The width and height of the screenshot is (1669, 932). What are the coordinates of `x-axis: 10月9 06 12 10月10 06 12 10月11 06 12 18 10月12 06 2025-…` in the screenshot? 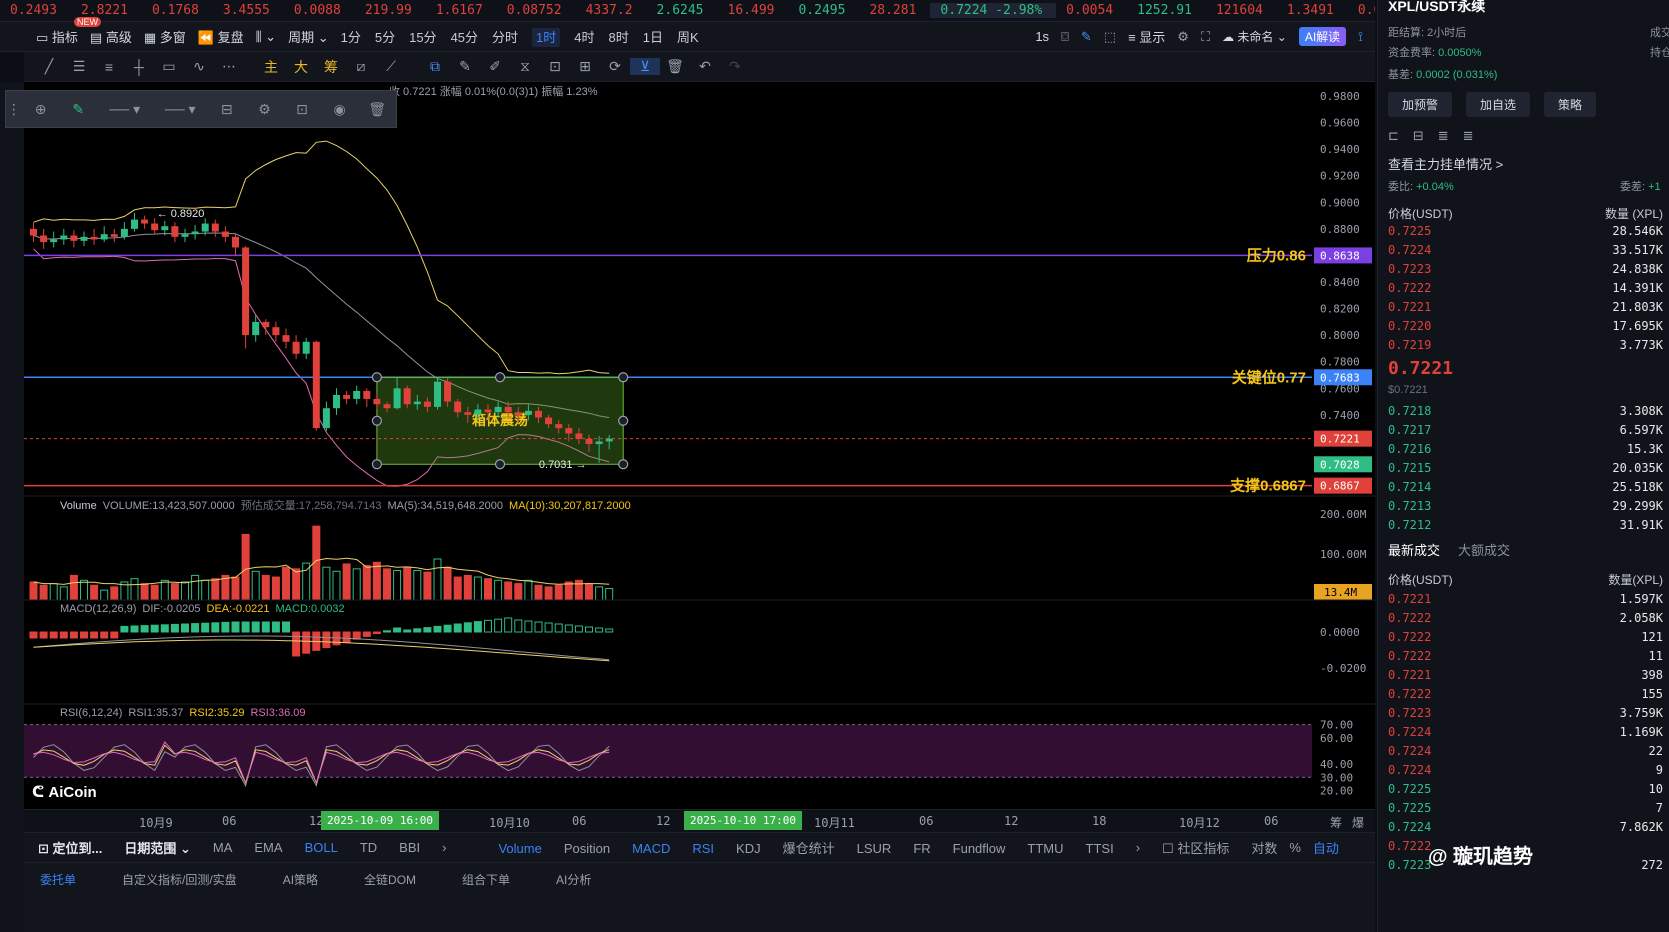 It's located at (699, 820).